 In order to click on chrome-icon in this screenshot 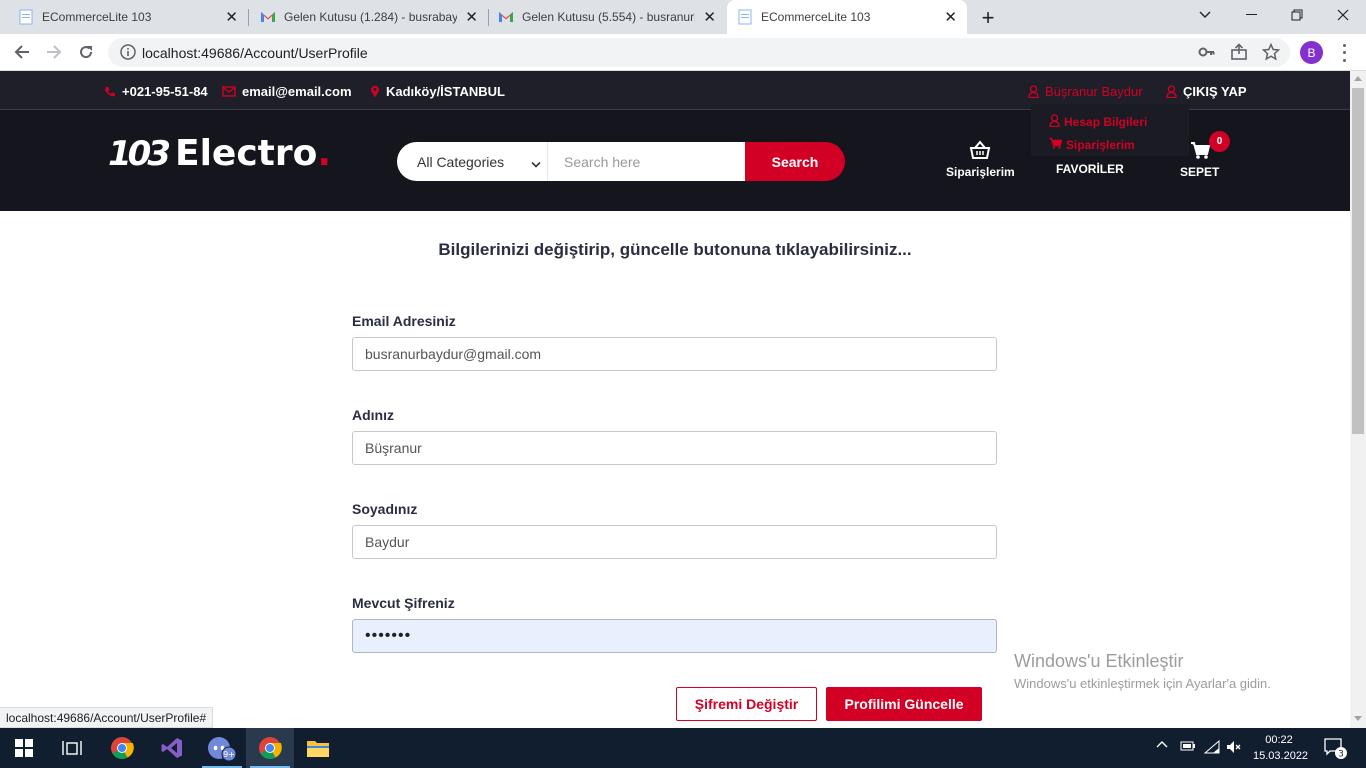, I will do `click(122, 748)`.